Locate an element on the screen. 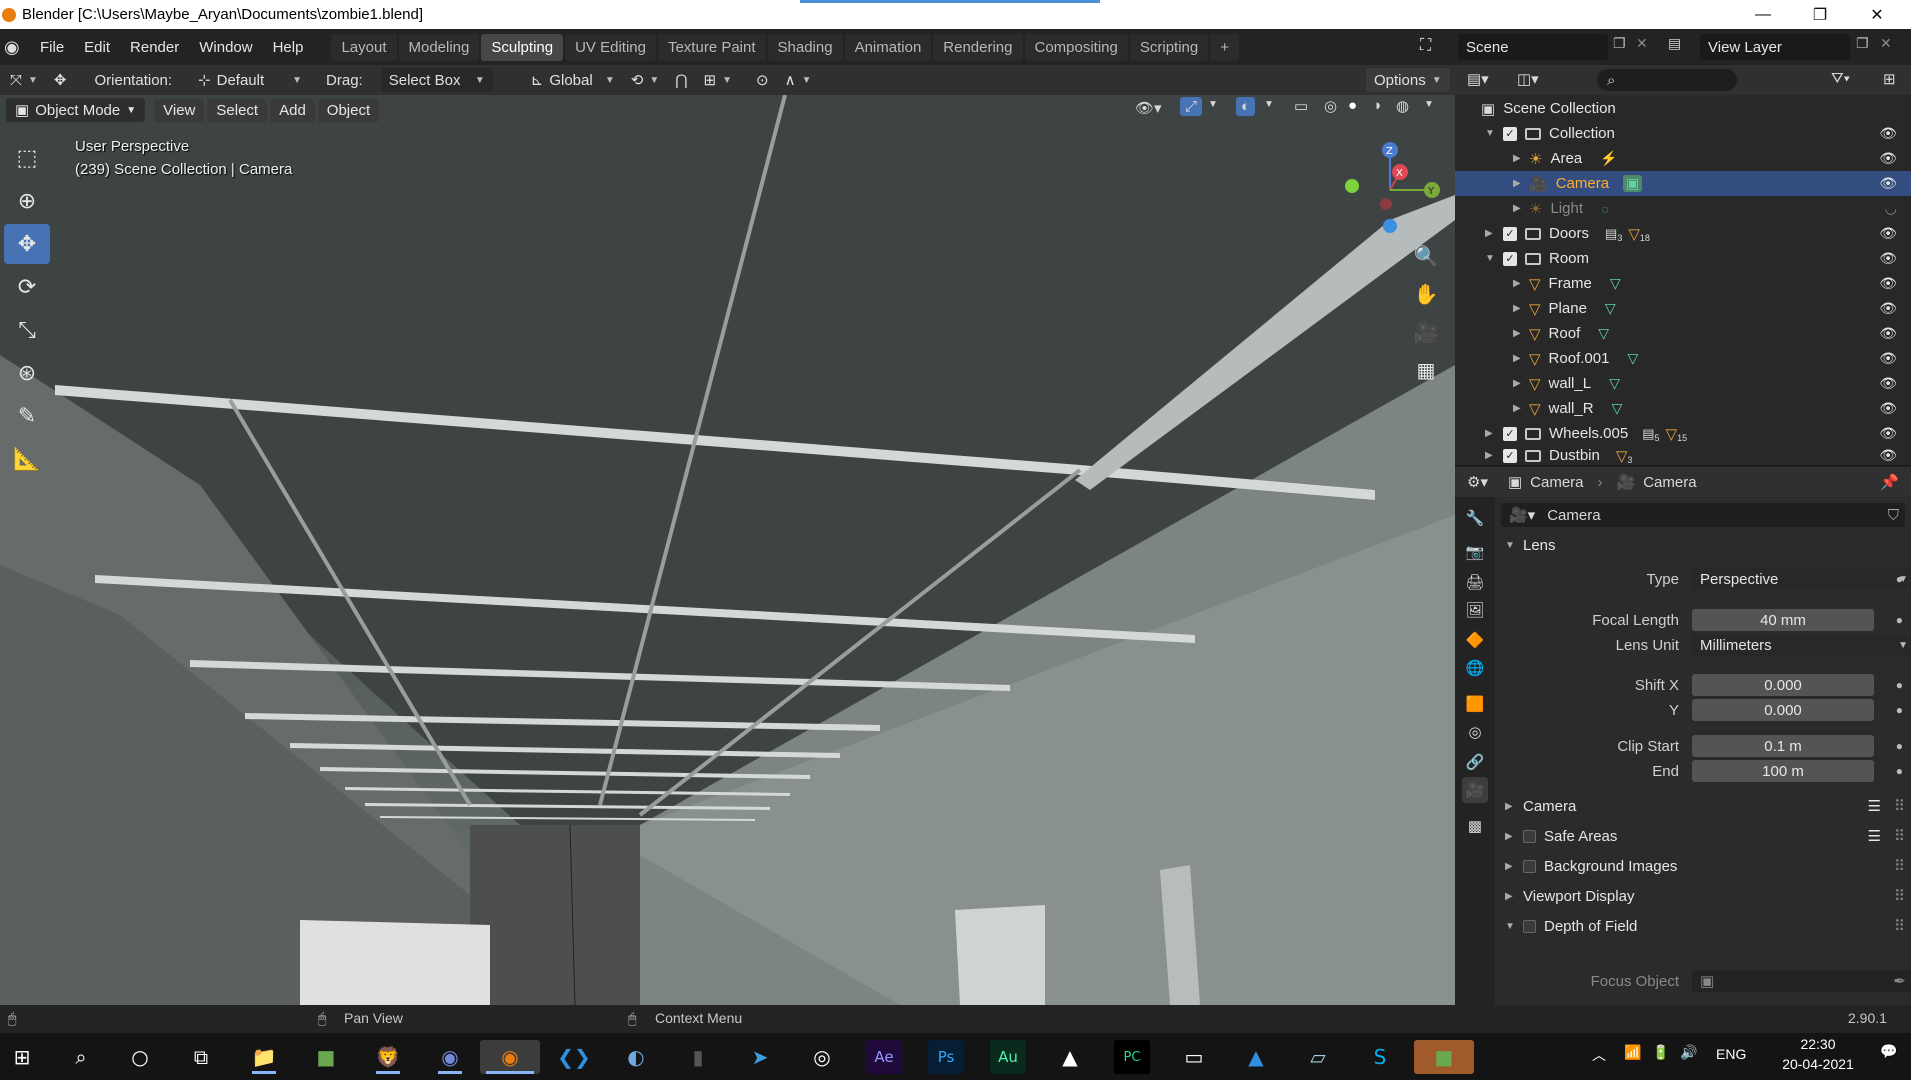  visibility-icon: 👁▾ is located at coordinates (1148, 108).